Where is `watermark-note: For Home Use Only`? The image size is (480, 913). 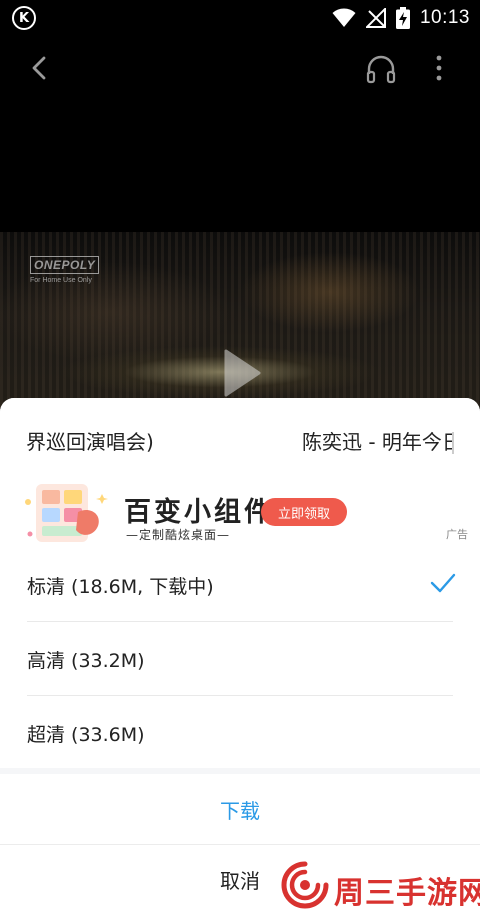 watermark-note: For Home Use Only is located at coordinates (61, 280).